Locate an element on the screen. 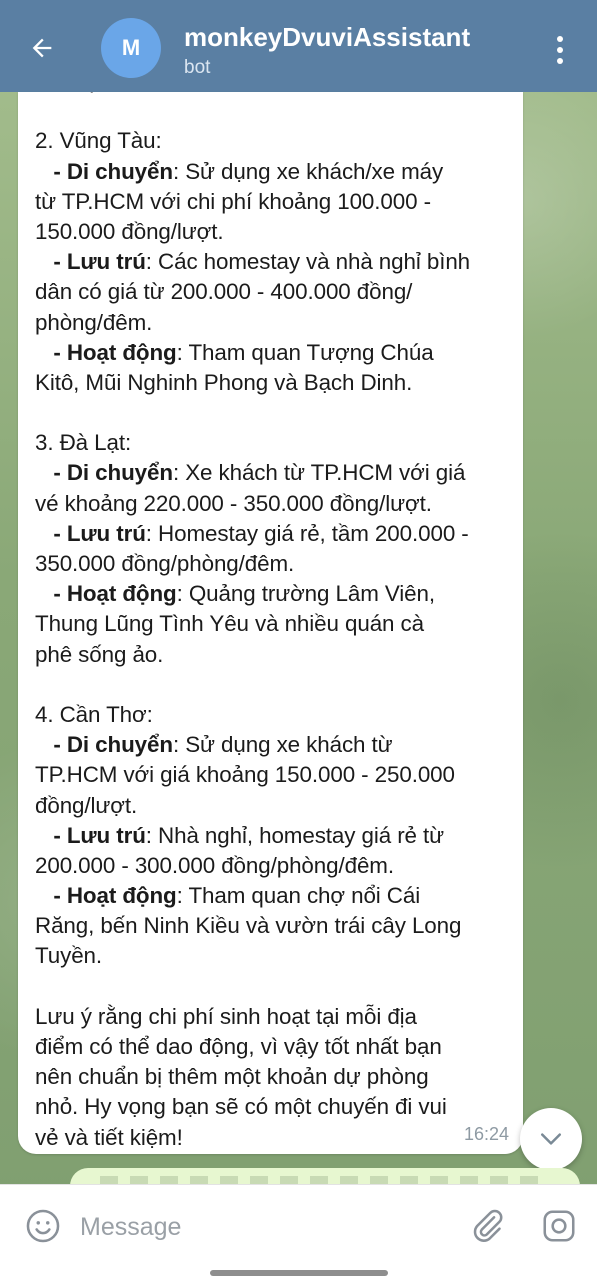  message-line: Kitô, Mũi Nghinh Phong và Bạch Dinh. is located at coordinates (275, 383).